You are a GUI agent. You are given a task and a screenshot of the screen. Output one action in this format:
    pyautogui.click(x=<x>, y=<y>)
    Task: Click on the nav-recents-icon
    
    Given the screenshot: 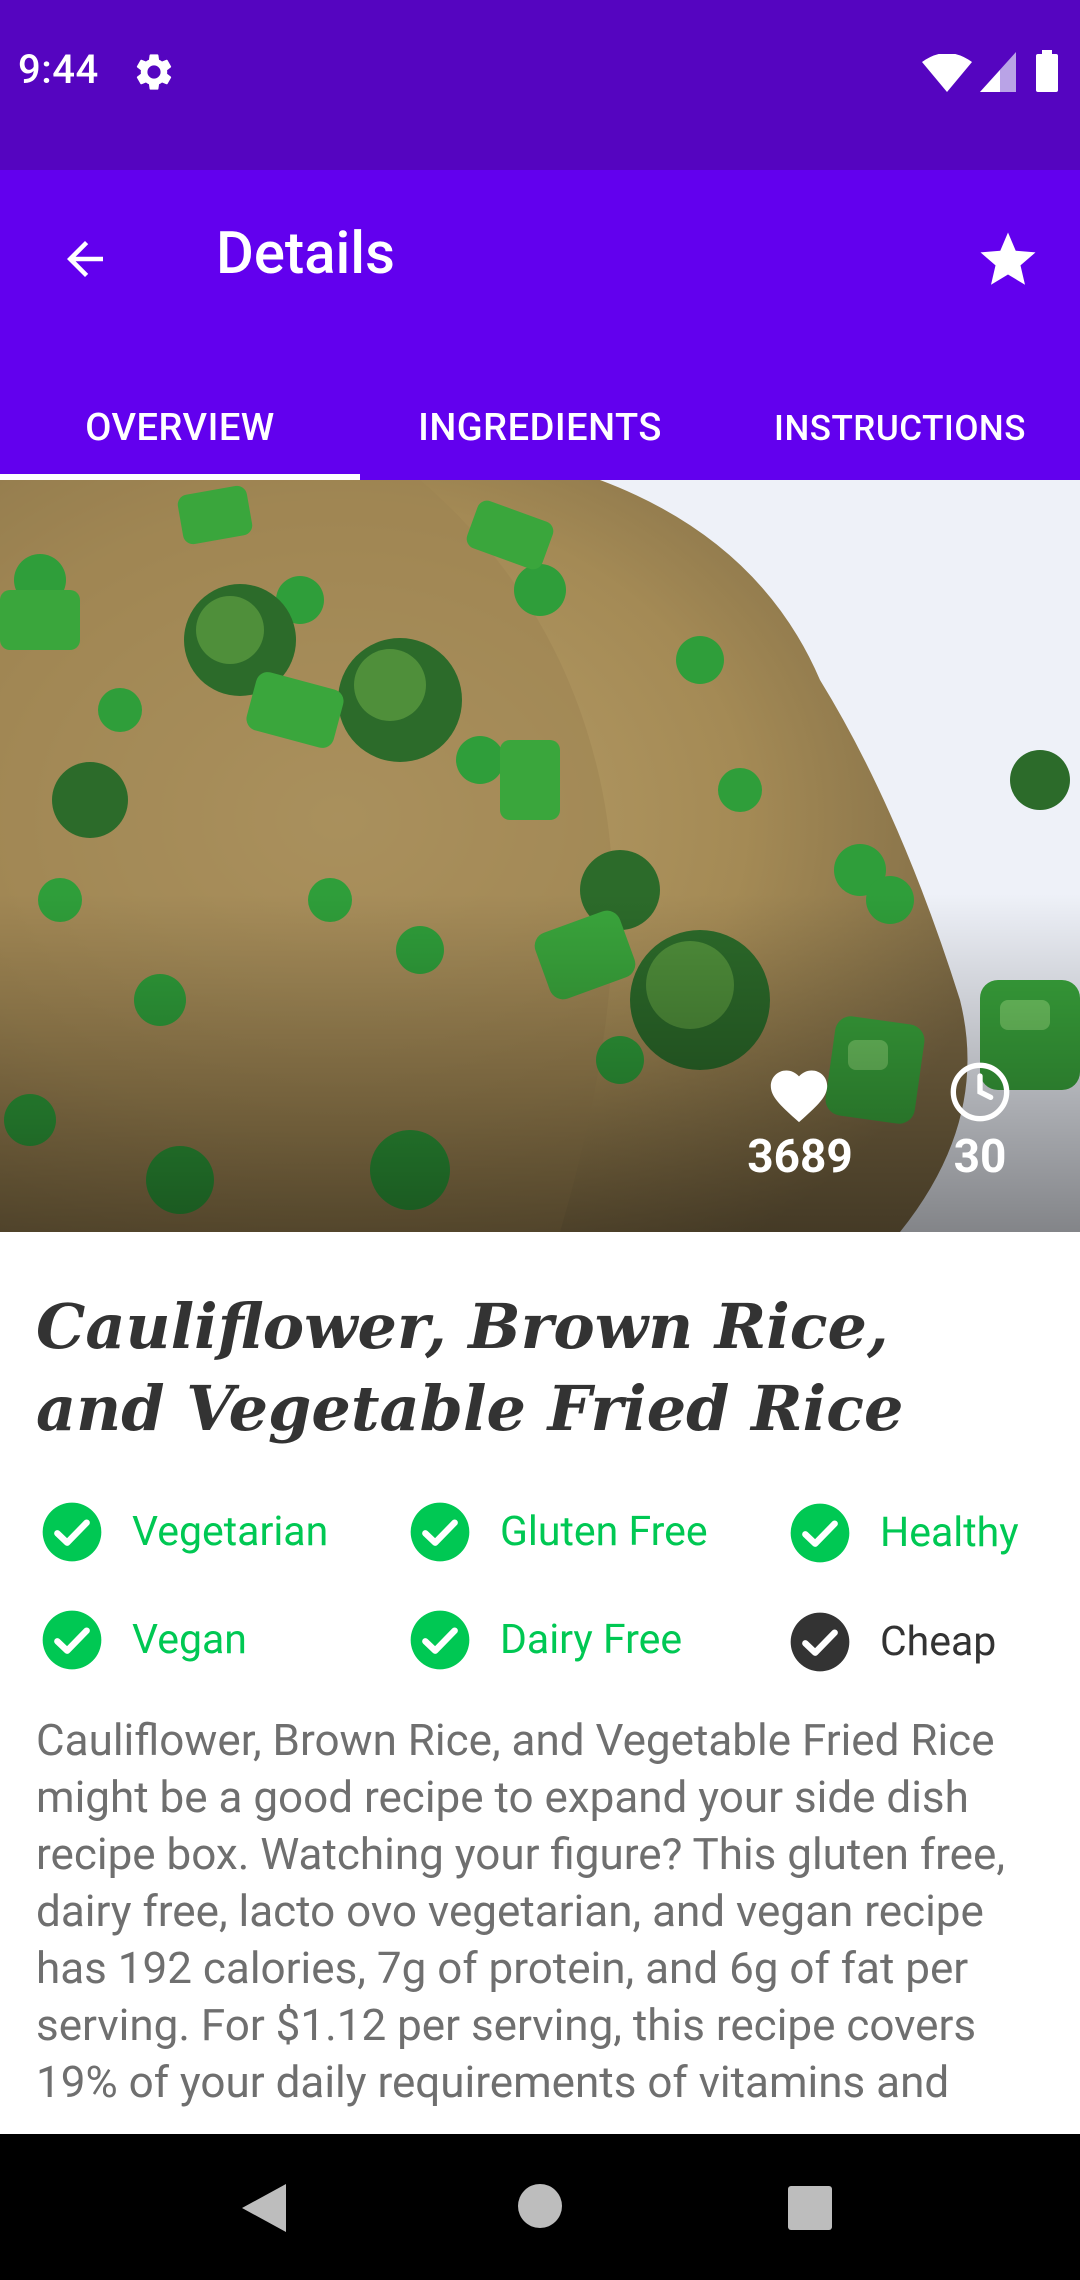 What is the action you would take?
    pyautogui.click(x=810, y=2208)
    